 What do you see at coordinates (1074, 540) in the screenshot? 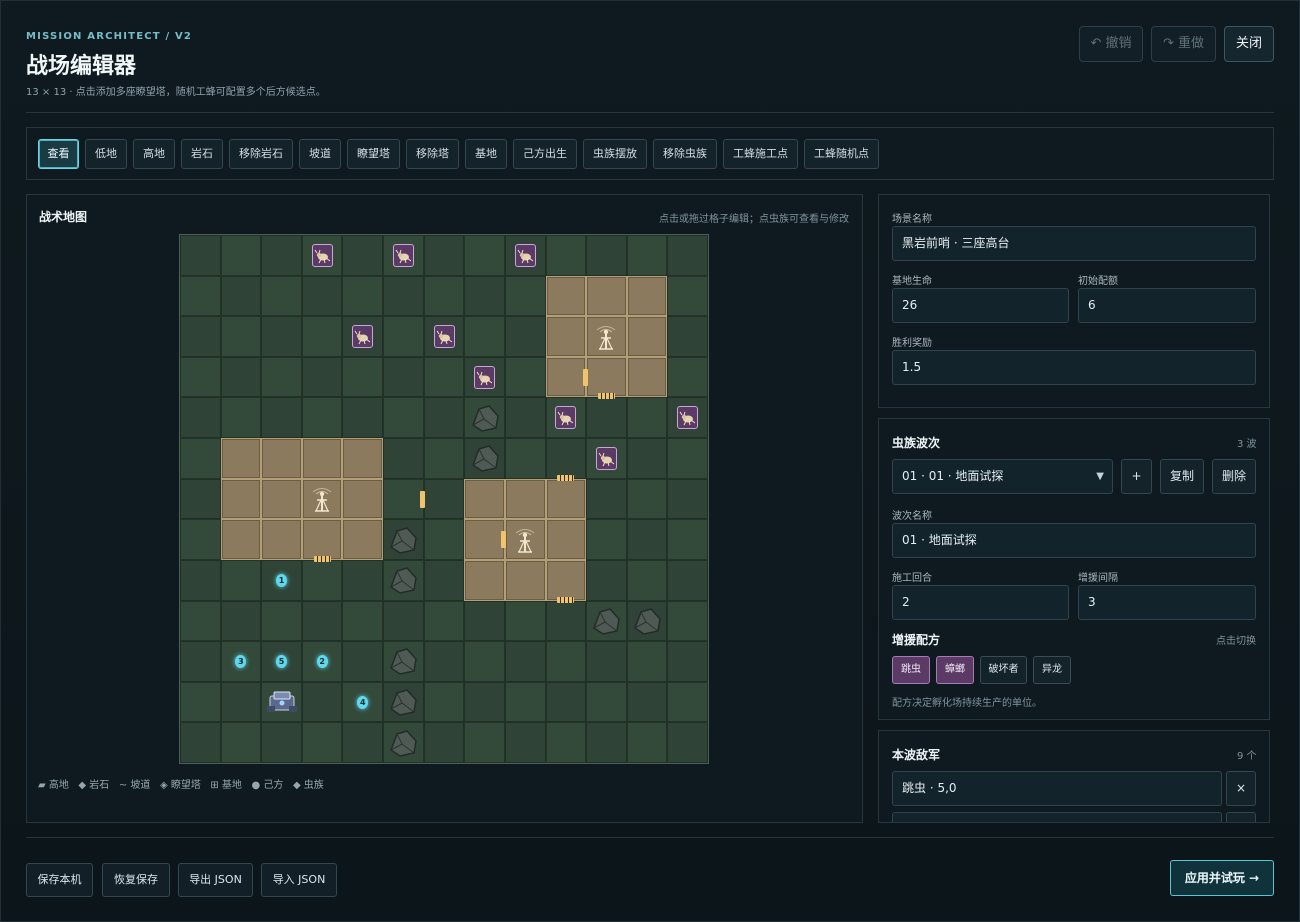
I see `wave-name-input: 01 · 地面试探` at bounding box center [1074, 540].